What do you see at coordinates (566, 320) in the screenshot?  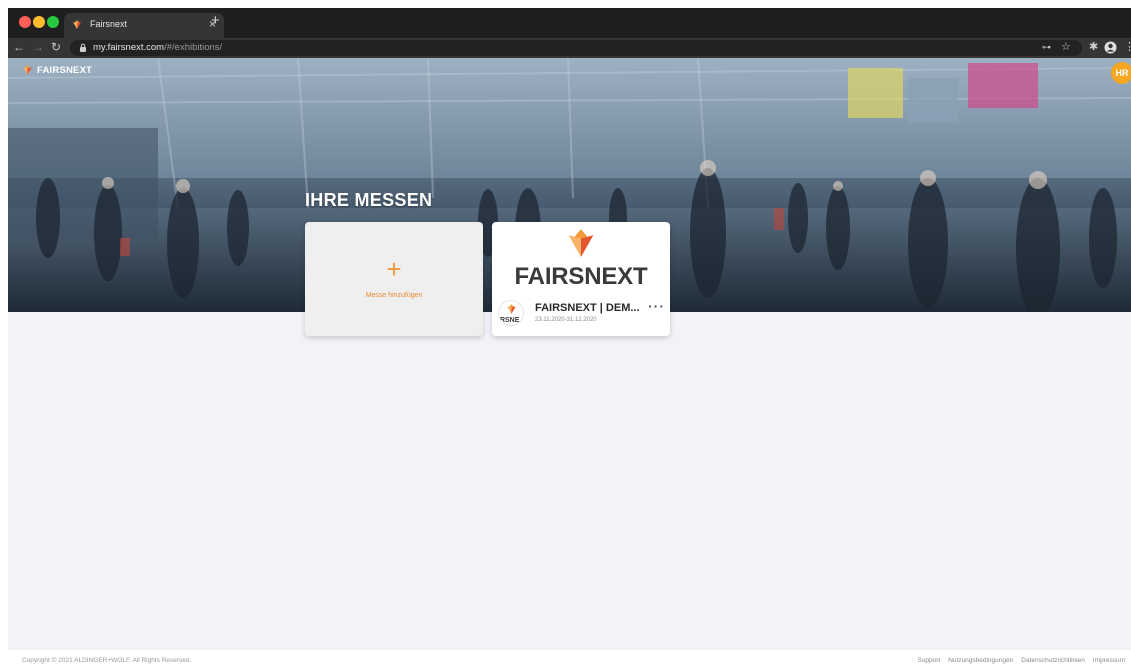 I see `exhibition-dates: 23.11.2020-31.12.2020` at bounding box center [566, 320].